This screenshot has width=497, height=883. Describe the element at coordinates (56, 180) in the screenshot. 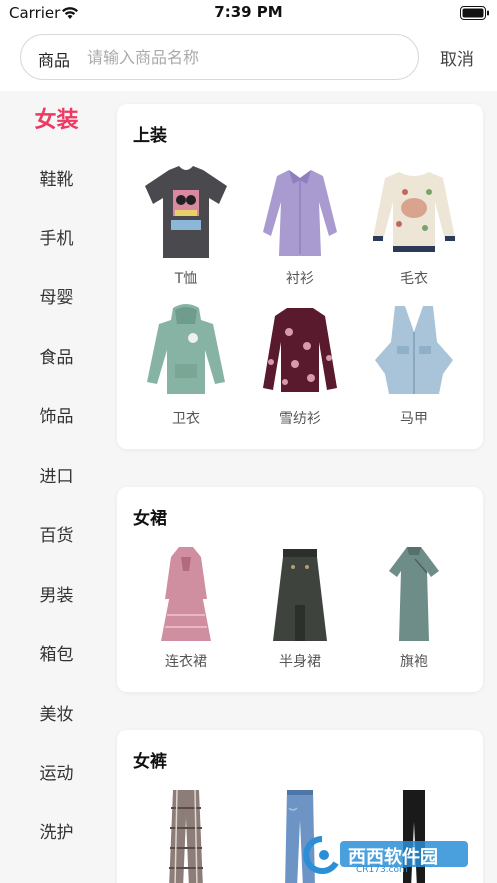

I see `sidebar-item-shoes: 鞋靴` at that location.